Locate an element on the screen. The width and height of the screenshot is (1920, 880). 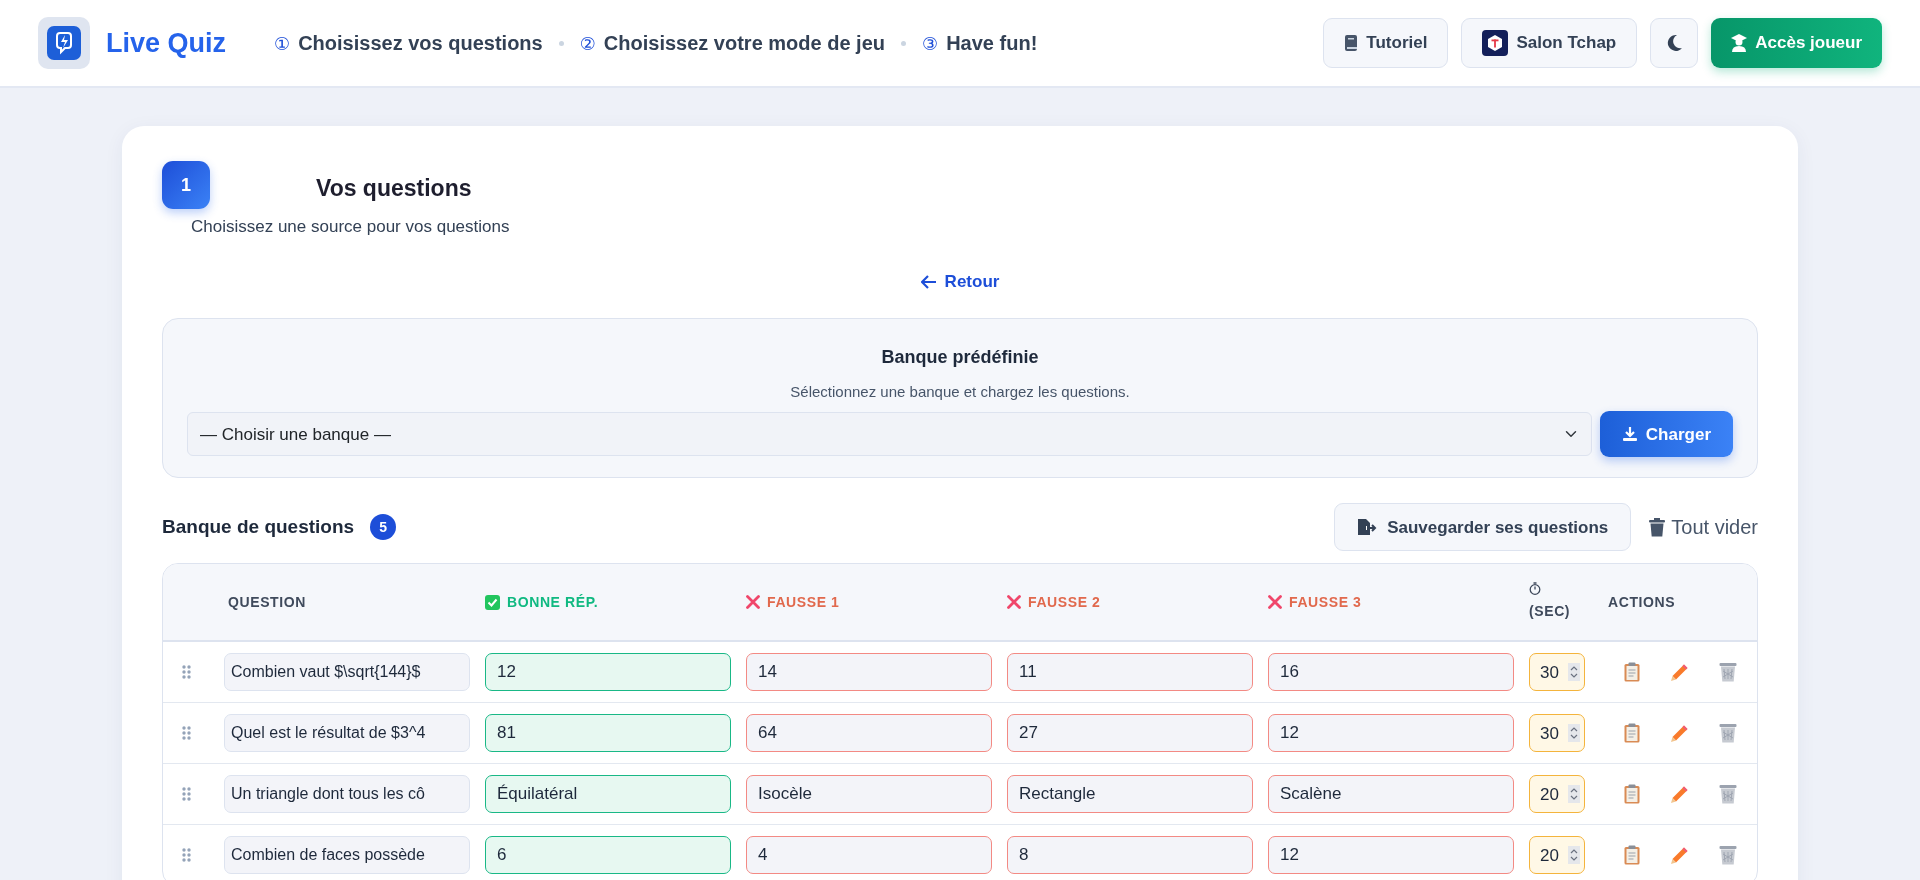
question-field: Combien de faces possède is located at coordinates (347, 855).